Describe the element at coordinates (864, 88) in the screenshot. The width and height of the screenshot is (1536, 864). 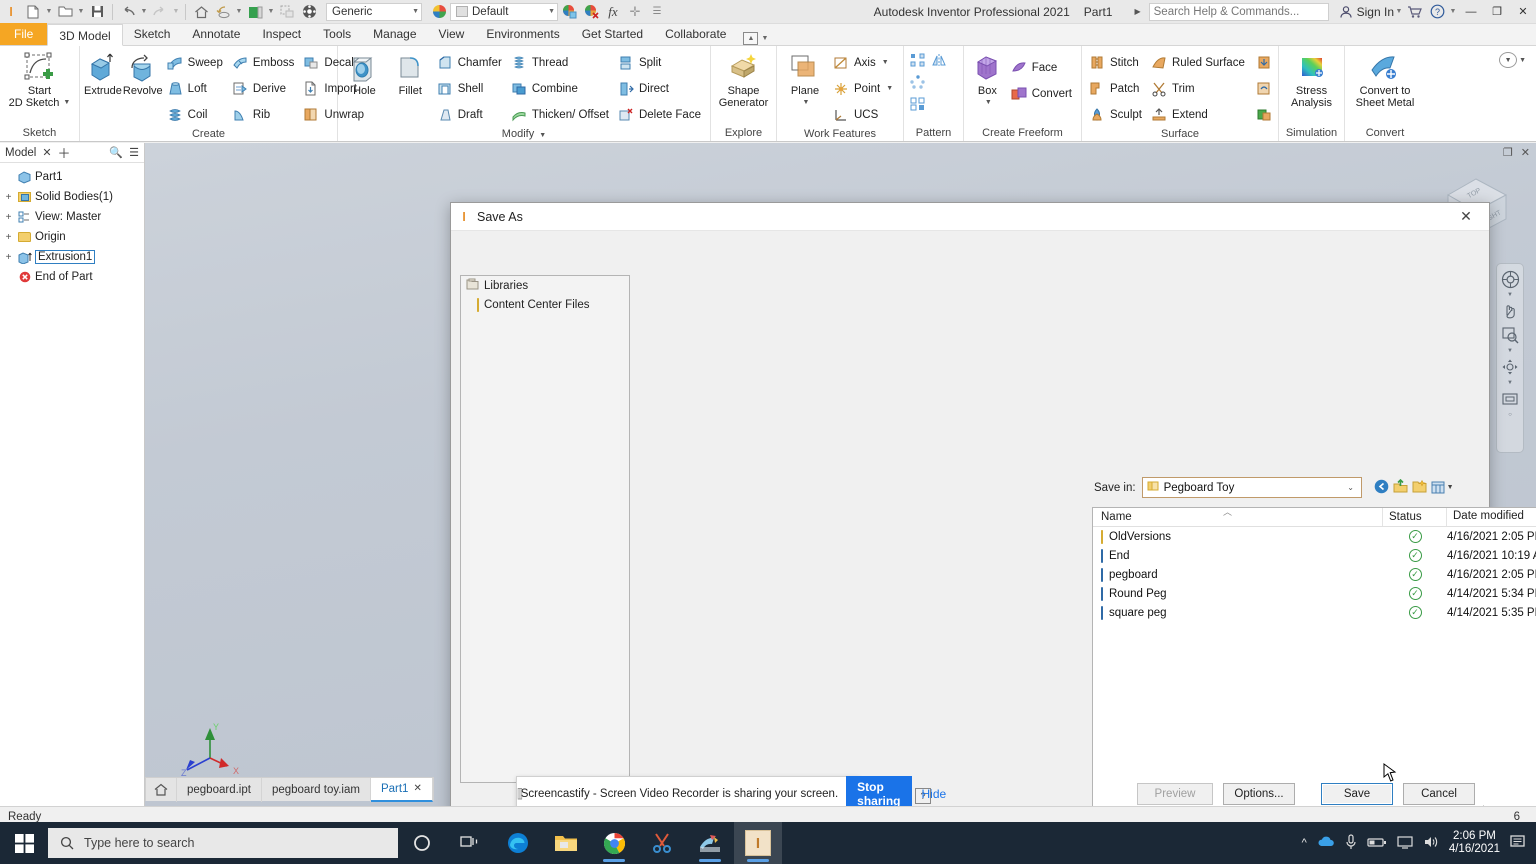
I see `point-button: Point ▼` at that location.